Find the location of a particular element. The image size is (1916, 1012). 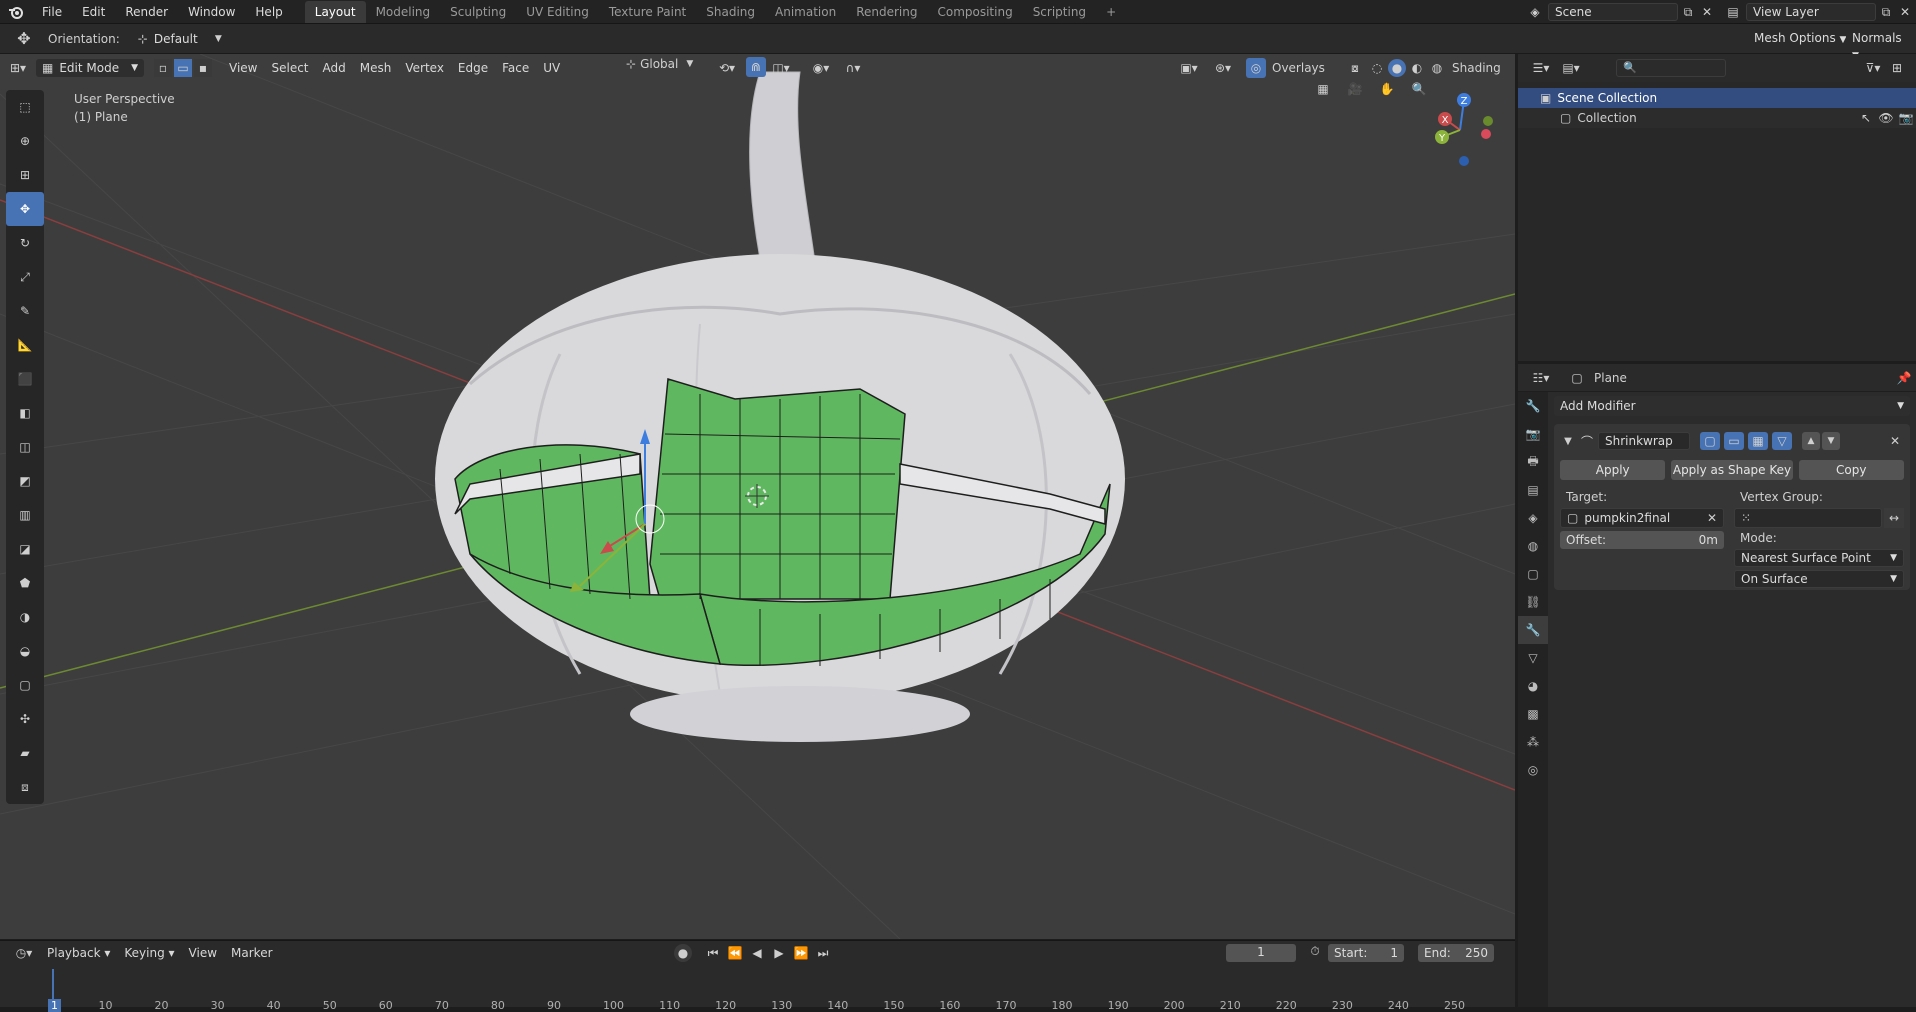

annotate-tool: ✎ is located at coordinates (25, 311).